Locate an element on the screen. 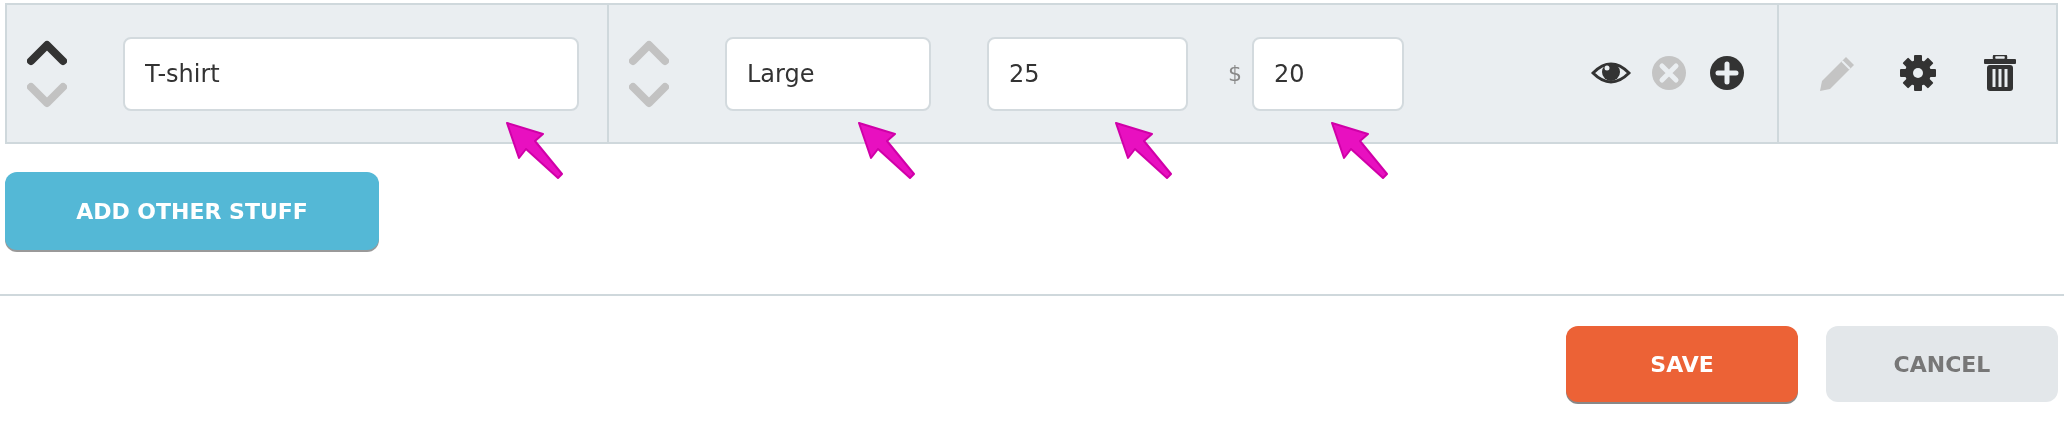  input-field: 20 is located at coordinates (1328, 73).